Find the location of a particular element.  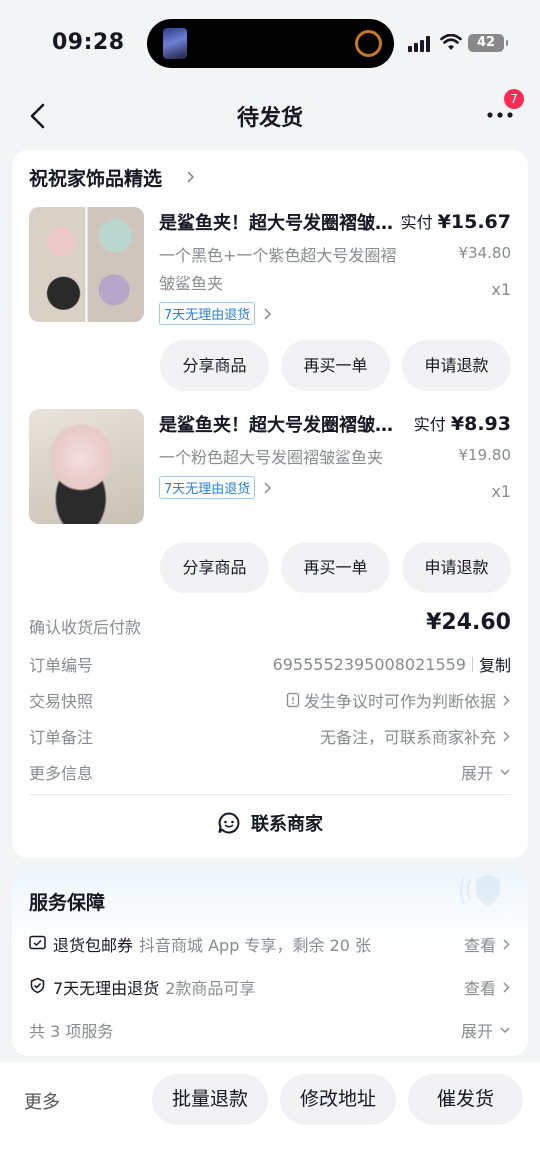

shield-watermark-icon is located at coordinates (480, 890).